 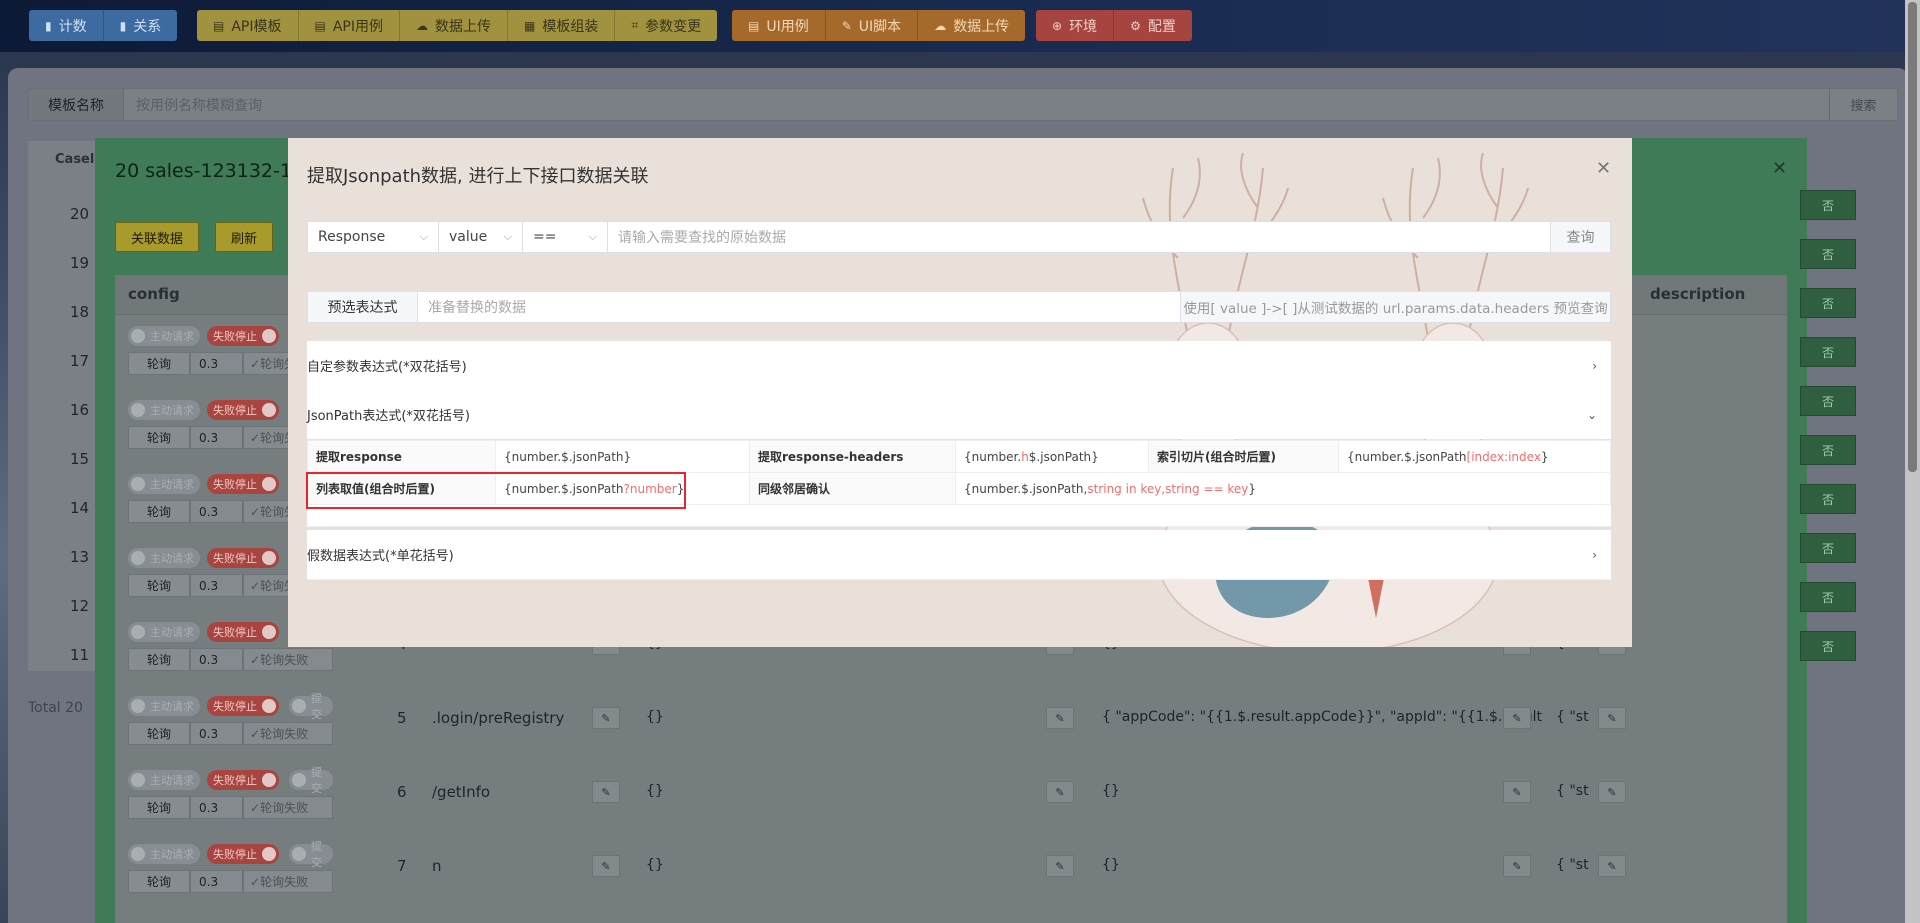 What do you see at coordinates (959, 555) in the screenshot?
I see `section-fake-data: 假数据表达式(*单花括号) ›` at bounding box center [959, 555].